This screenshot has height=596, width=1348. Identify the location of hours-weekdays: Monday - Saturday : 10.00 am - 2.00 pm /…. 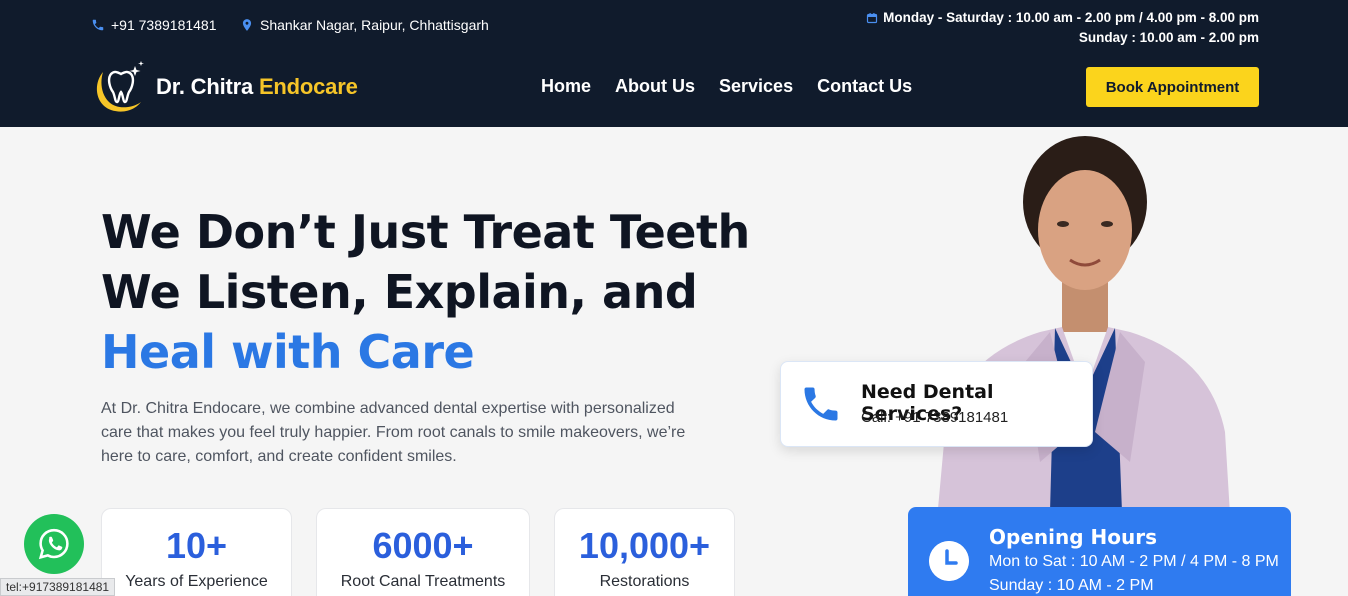
(1071, 17).